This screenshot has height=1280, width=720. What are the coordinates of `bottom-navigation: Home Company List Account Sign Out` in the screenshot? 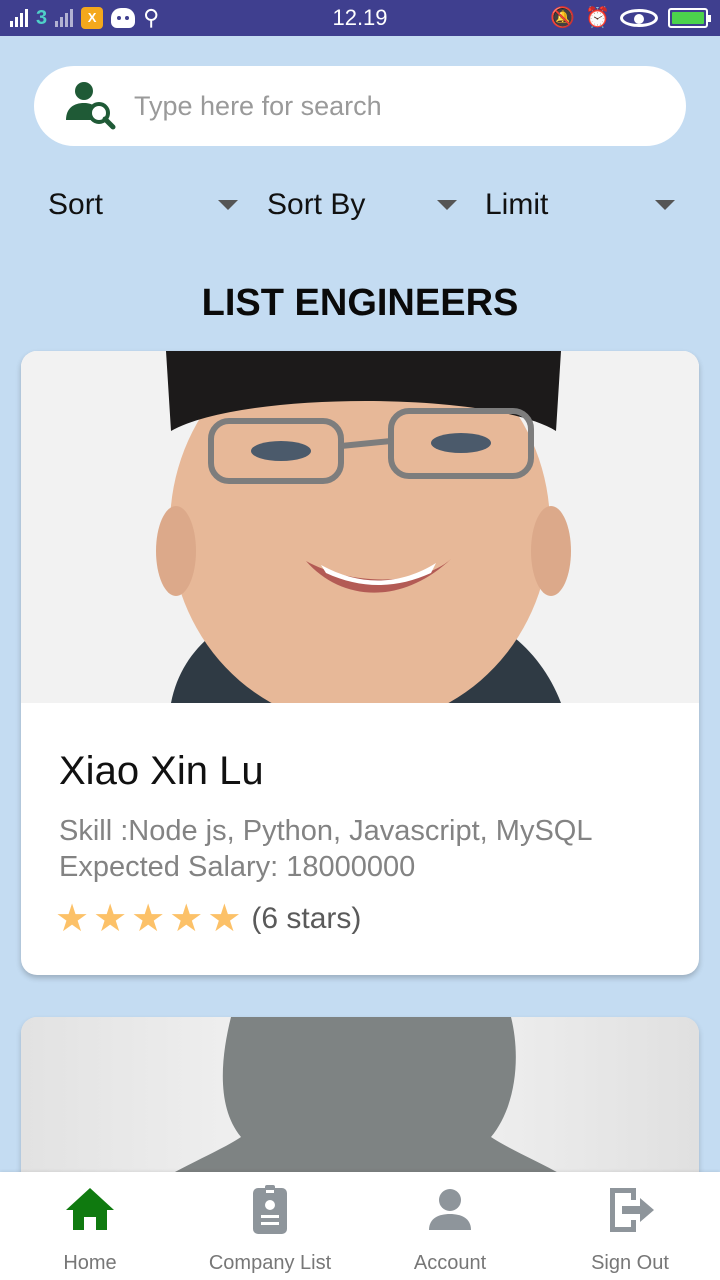 It's located at (360, 1226).